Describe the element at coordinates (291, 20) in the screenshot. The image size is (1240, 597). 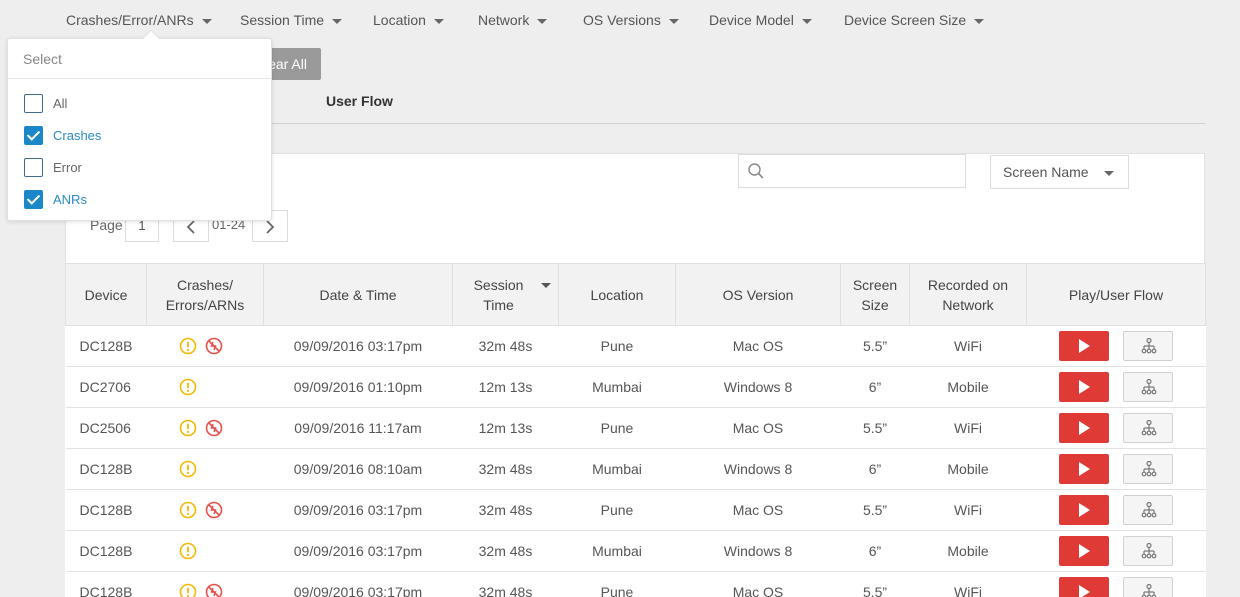
I see `filter-session-time: Session Time` at that location.